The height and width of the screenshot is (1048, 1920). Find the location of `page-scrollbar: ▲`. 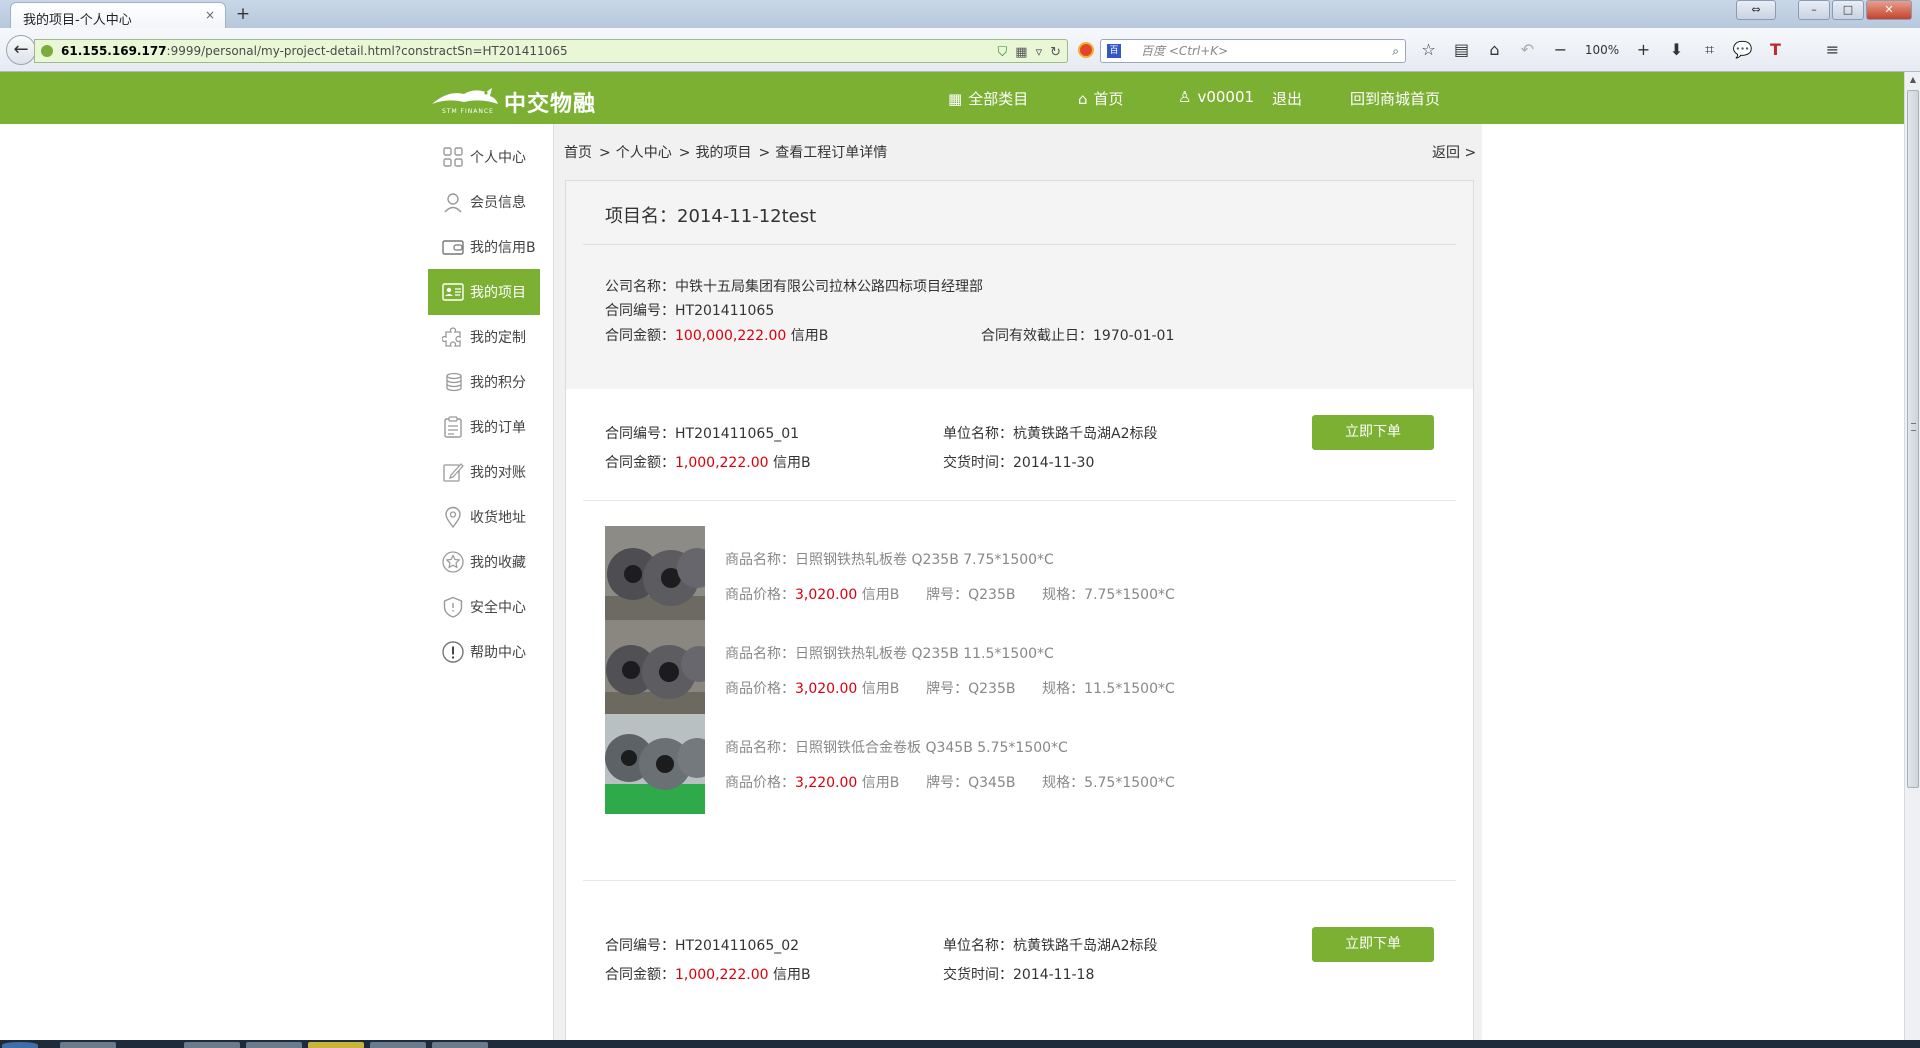

page-scrollbar: ▲ is located at coordinates (1912, 557).